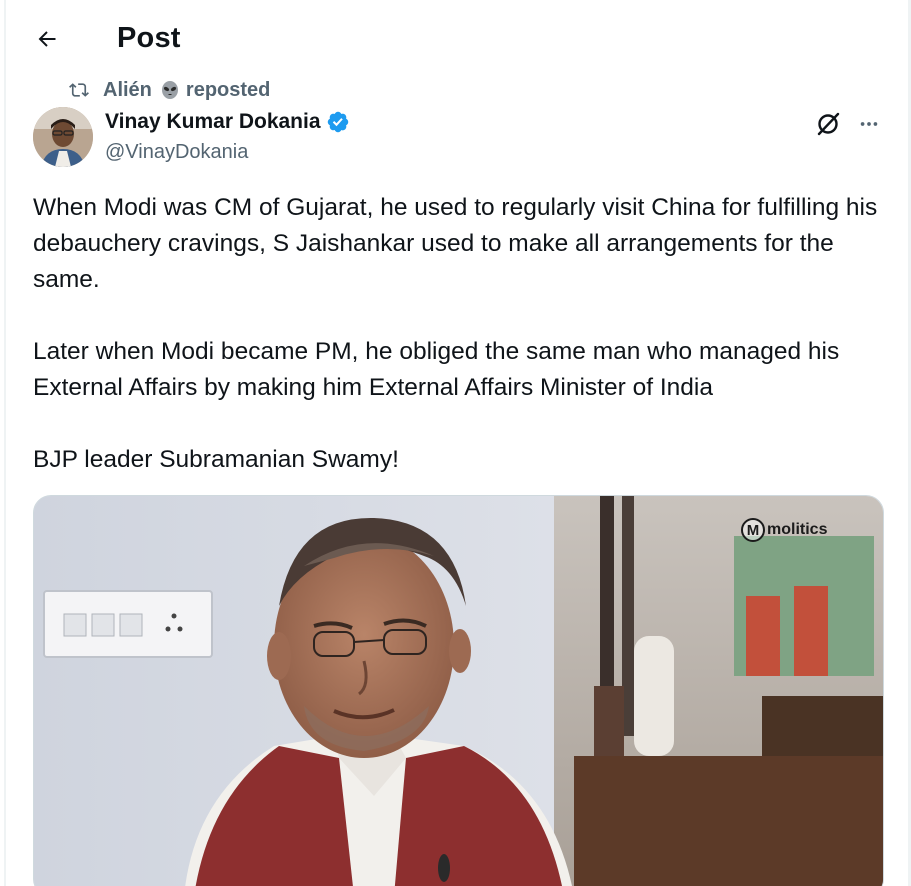  What do you see at coordinates (753, 530) in the screenshot?
I see `watermark-logo-letter: M` at bounding box center [753, 530].